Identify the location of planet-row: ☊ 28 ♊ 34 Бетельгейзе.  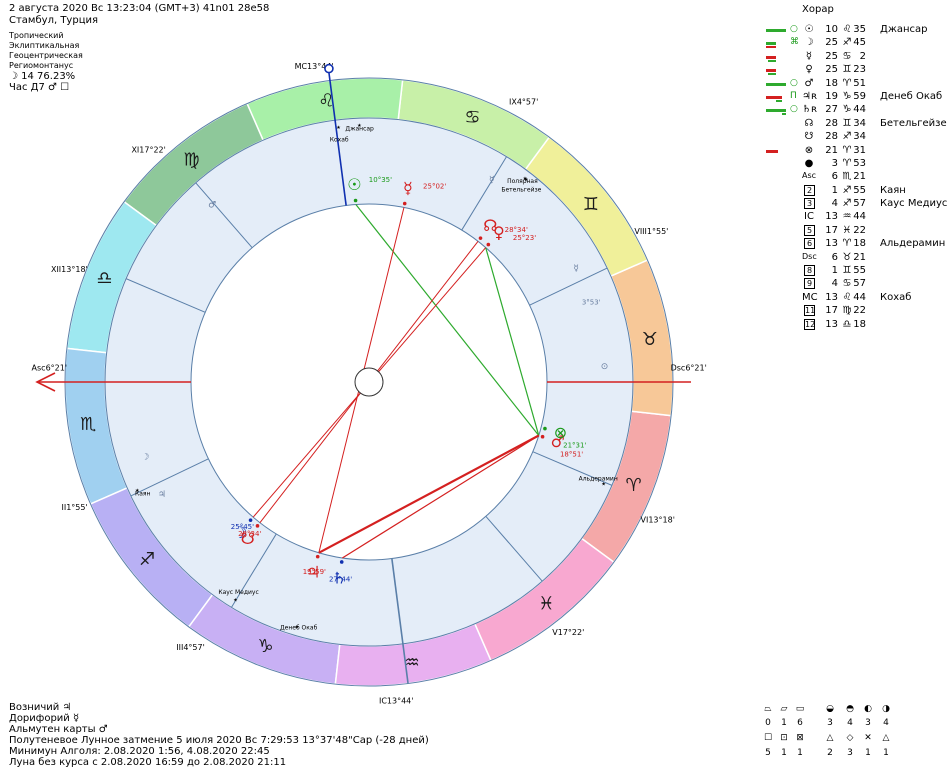
(857, 124).